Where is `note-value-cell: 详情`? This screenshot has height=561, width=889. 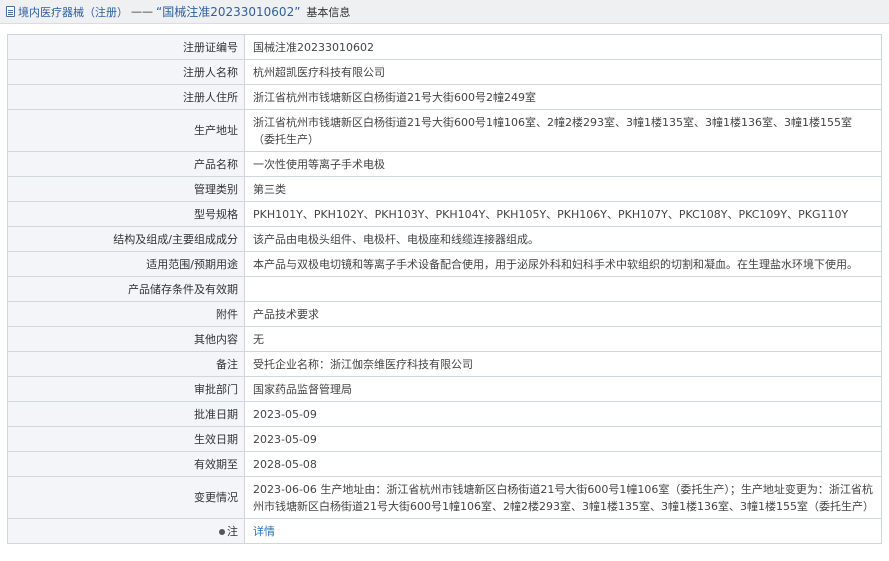 note-value-cell: 详情 is located at coordinates (563, 531).